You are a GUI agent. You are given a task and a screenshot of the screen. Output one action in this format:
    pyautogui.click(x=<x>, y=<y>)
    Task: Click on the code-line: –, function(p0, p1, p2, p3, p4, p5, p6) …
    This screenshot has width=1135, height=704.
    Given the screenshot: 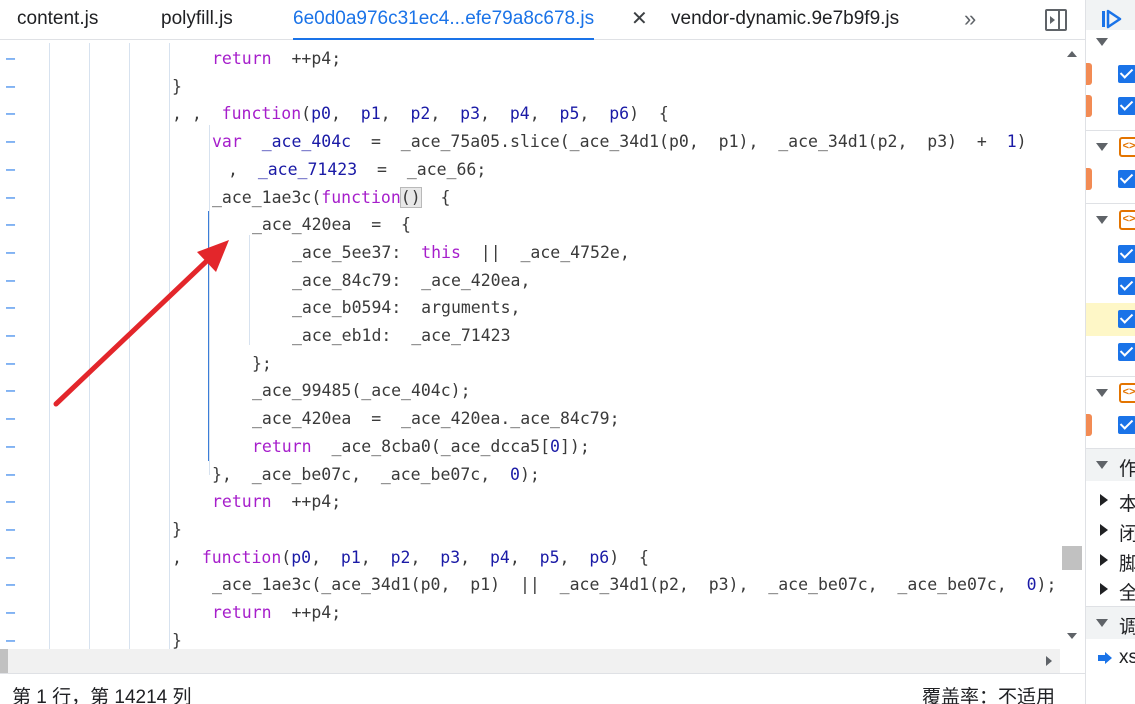 What is the action you would take?
    pyautogui.click(x=530, y=557)
    